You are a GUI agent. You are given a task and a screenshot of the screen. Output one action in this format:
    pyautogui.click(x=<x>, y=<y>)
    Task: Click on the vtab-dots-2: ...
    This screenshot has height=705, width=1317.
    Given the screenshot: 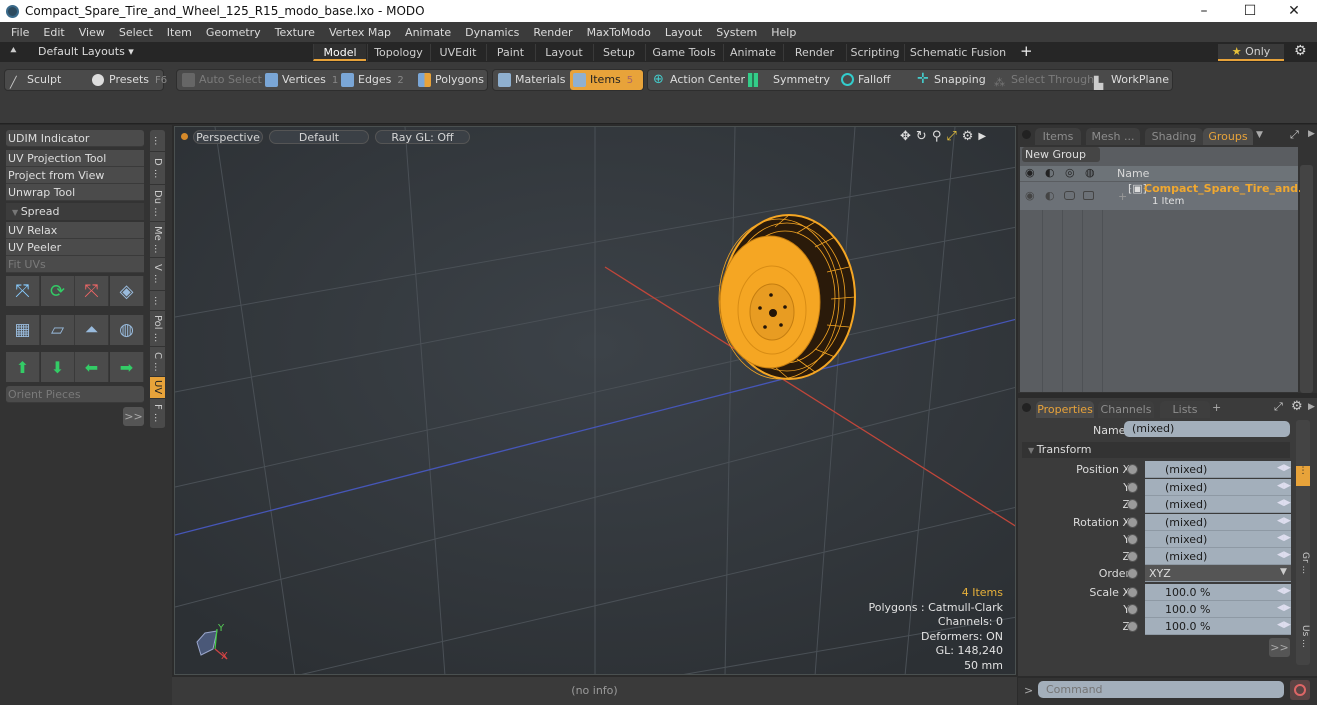 What is the action you would take?
    pyautogui.click(x=157, y=301)
    